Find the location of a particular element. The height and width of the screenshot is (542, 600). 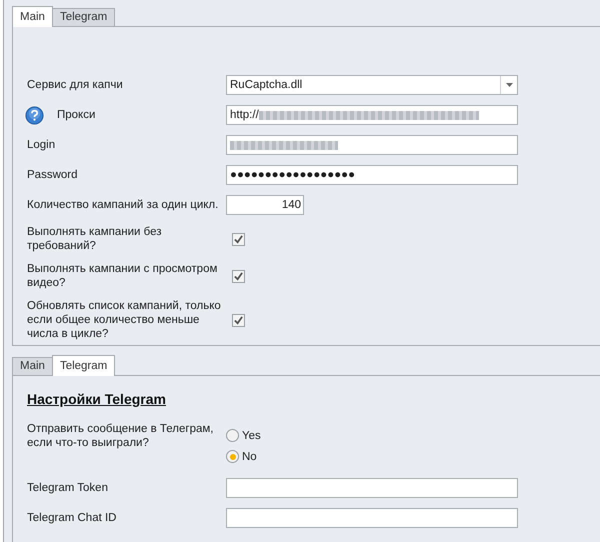

field-label: Telegram Chat ID is located at coordinates (71, 518).